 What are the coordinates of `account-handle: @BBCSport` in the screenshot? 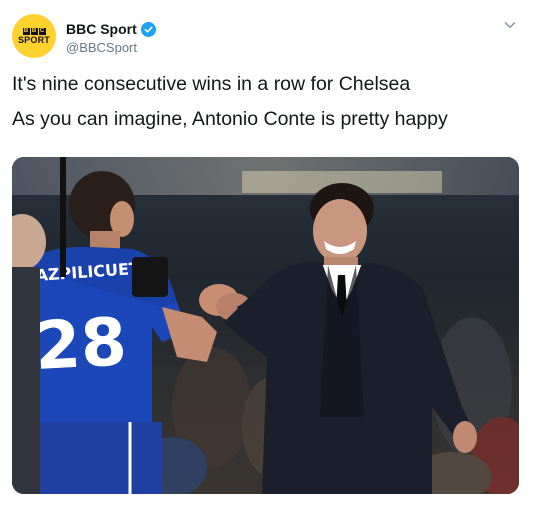 It's located at (101, 47).